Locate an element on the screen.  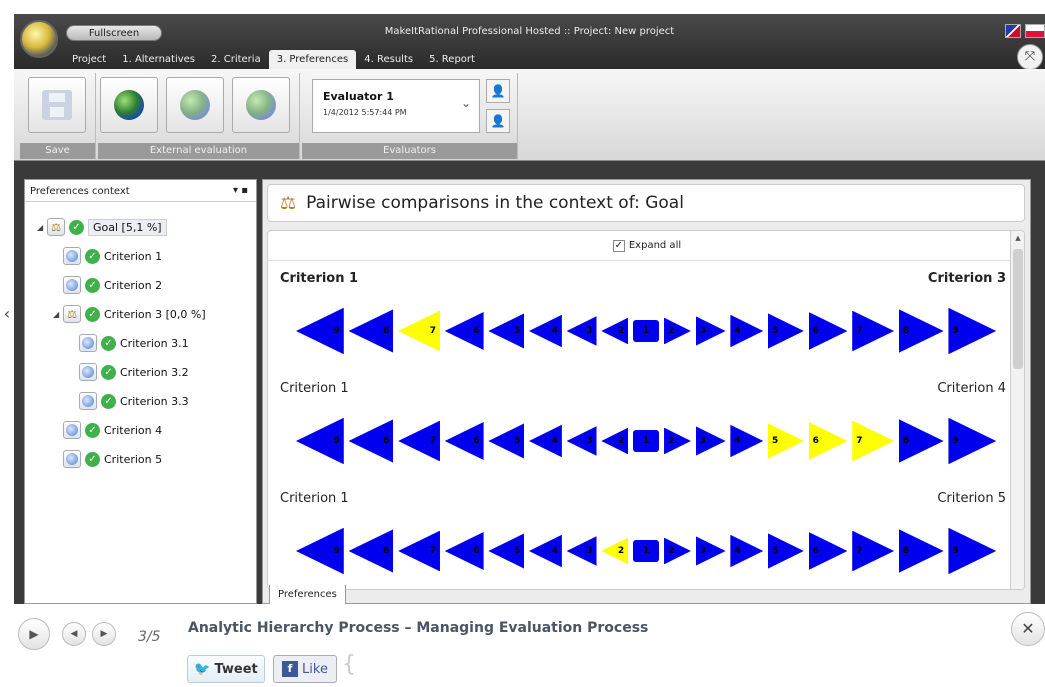
tree-item-label: Criterion 3.2 is located at coordinates (154, 372).